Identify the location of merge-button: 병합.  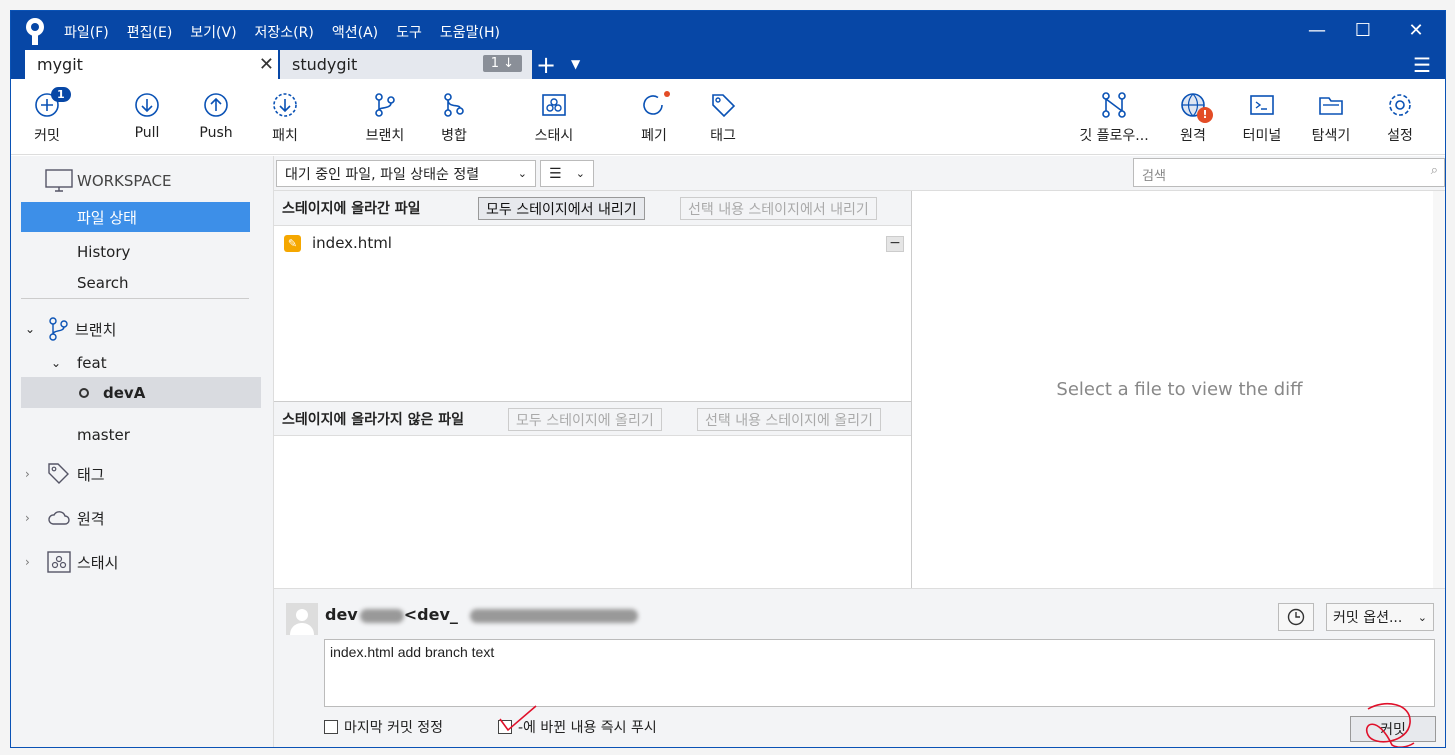
(454, 118).